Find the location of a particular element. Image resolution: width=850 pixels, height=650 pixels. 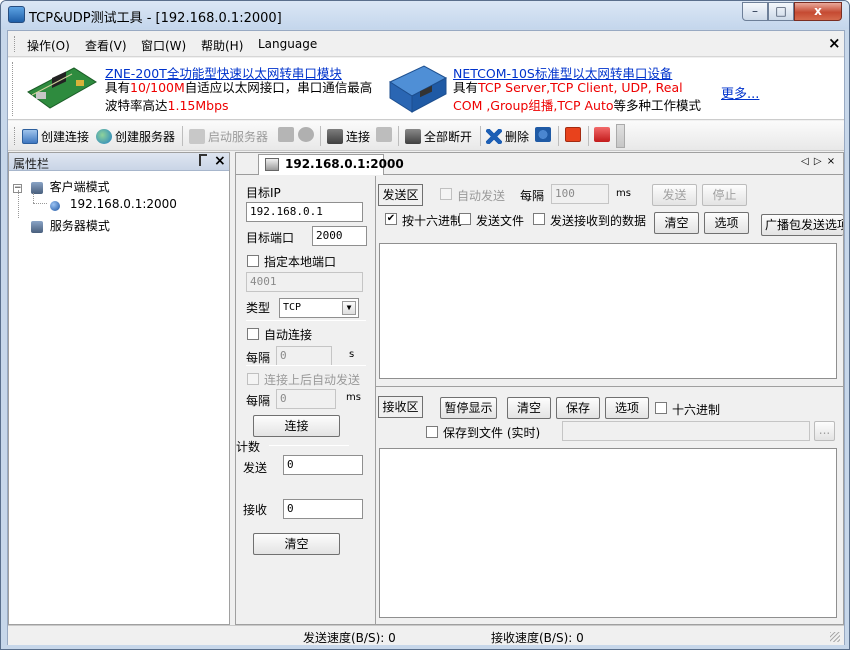

auto-send-checkbox is located at coordinates (446, 194).